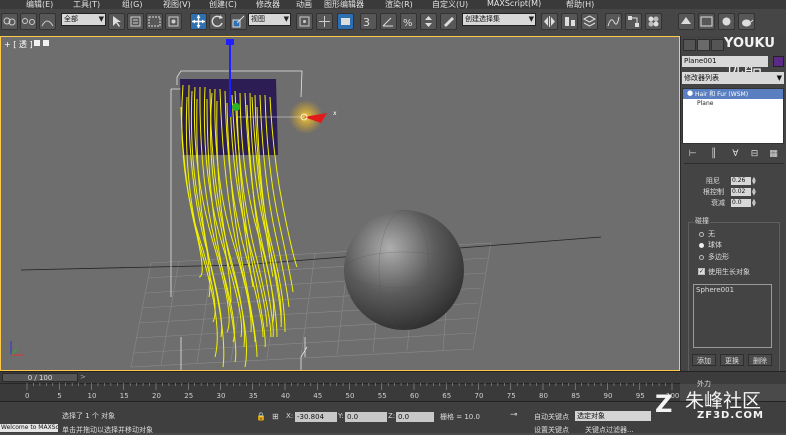  I want to click on viewport-shading-icon, so click(37, 43).